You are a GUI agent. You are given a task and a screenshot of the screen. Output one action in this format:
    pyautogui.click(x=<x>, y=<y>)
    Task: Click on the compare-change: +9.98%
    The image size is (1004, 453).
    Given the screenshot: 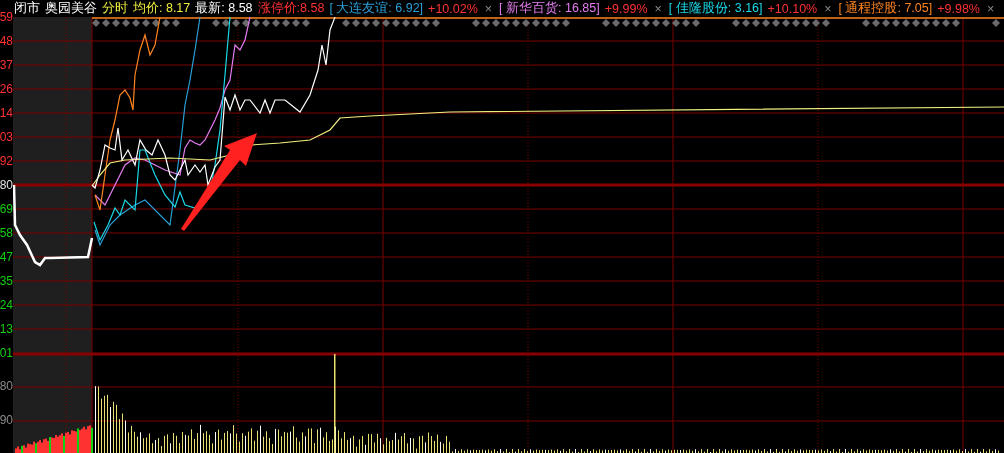 What is the action you would take?
    pyautogui.click(x=958, y=8)
    